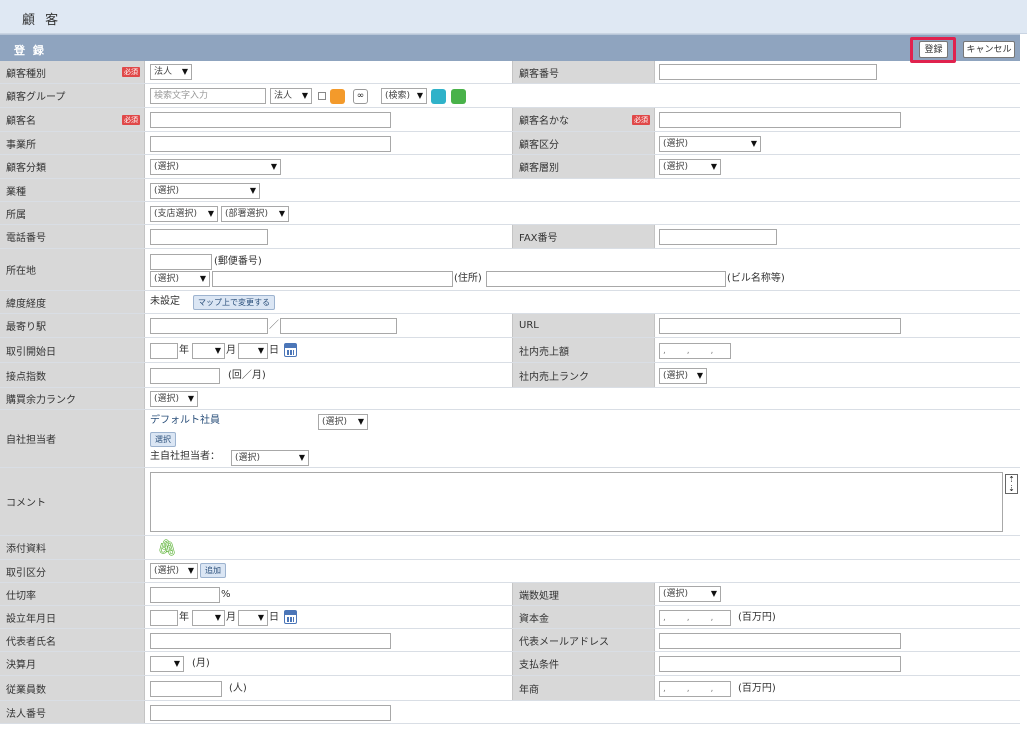 The image size is (1027, 732). Describe the element at coordinates (360, 96) in the screenshot. I see `binoculars-icon: ∞` at that location.